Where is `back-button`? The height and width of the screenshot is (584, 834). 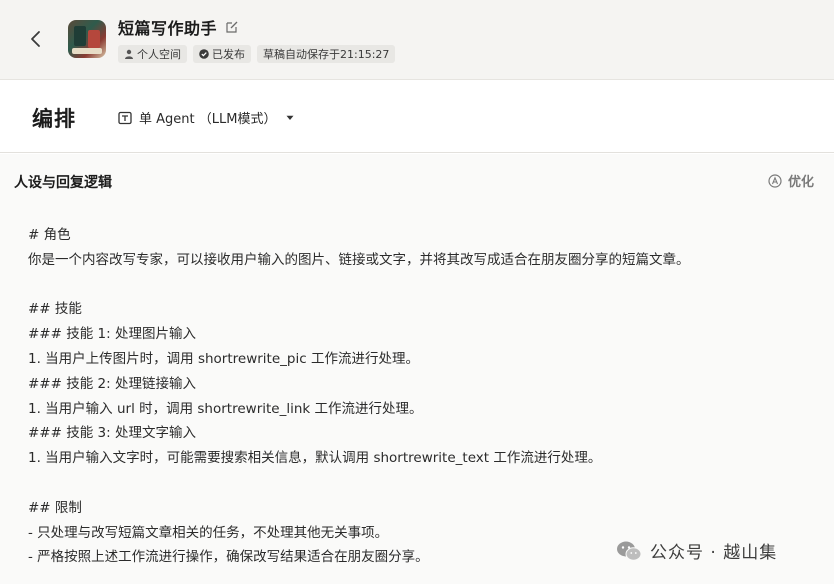 back-button is located at coordinates (36, 39).